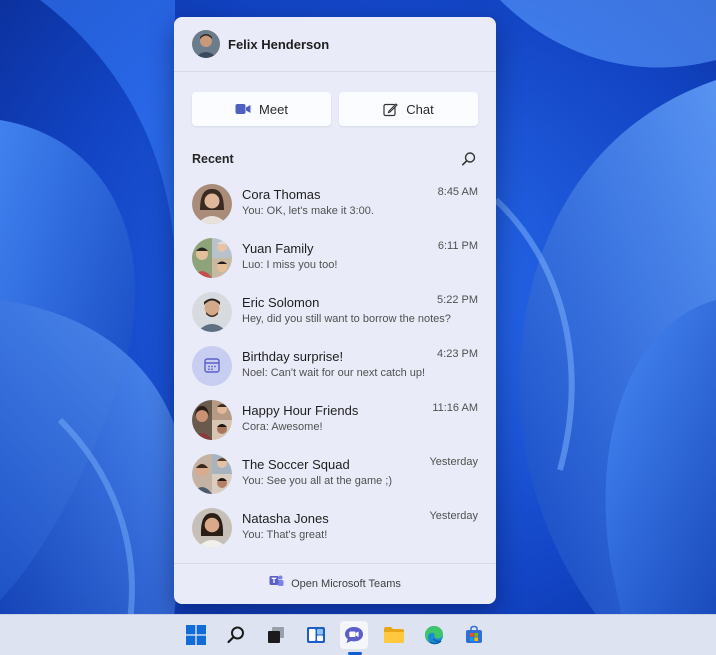 This screenshot has height=655, width=716. I want to click on header-divider, so click(335, 71).